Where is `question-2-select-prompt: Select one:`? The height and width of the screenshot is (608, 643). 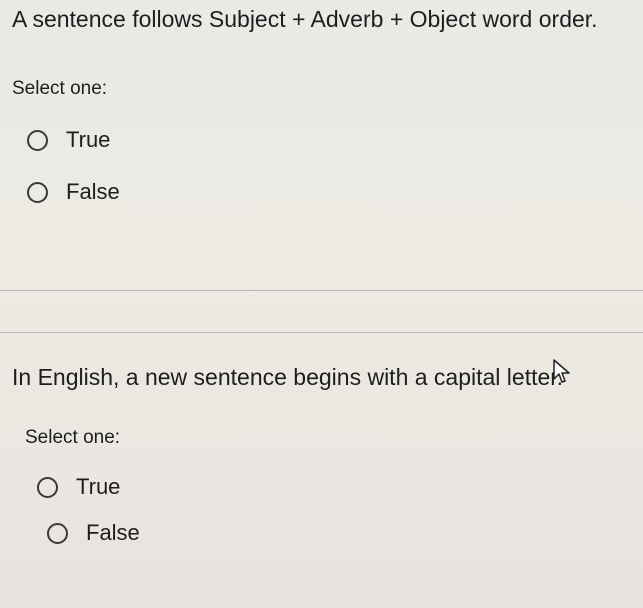 question-2-select-prompt: Select one: is located at coordinates (73, 437).